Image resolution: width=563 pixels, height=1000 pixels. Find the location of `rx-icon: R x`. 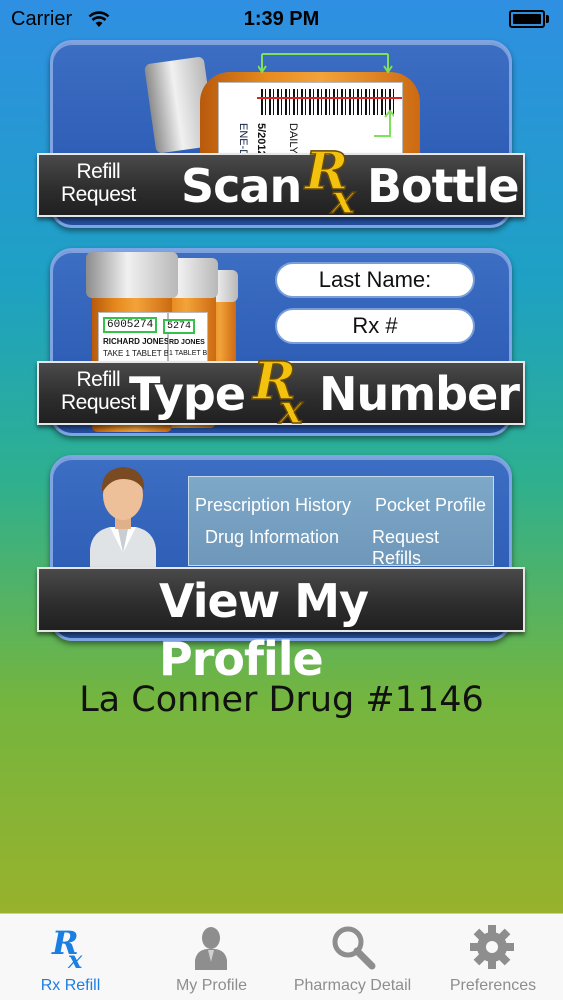

rx-icon: R x is located at coordinates (67, 947).